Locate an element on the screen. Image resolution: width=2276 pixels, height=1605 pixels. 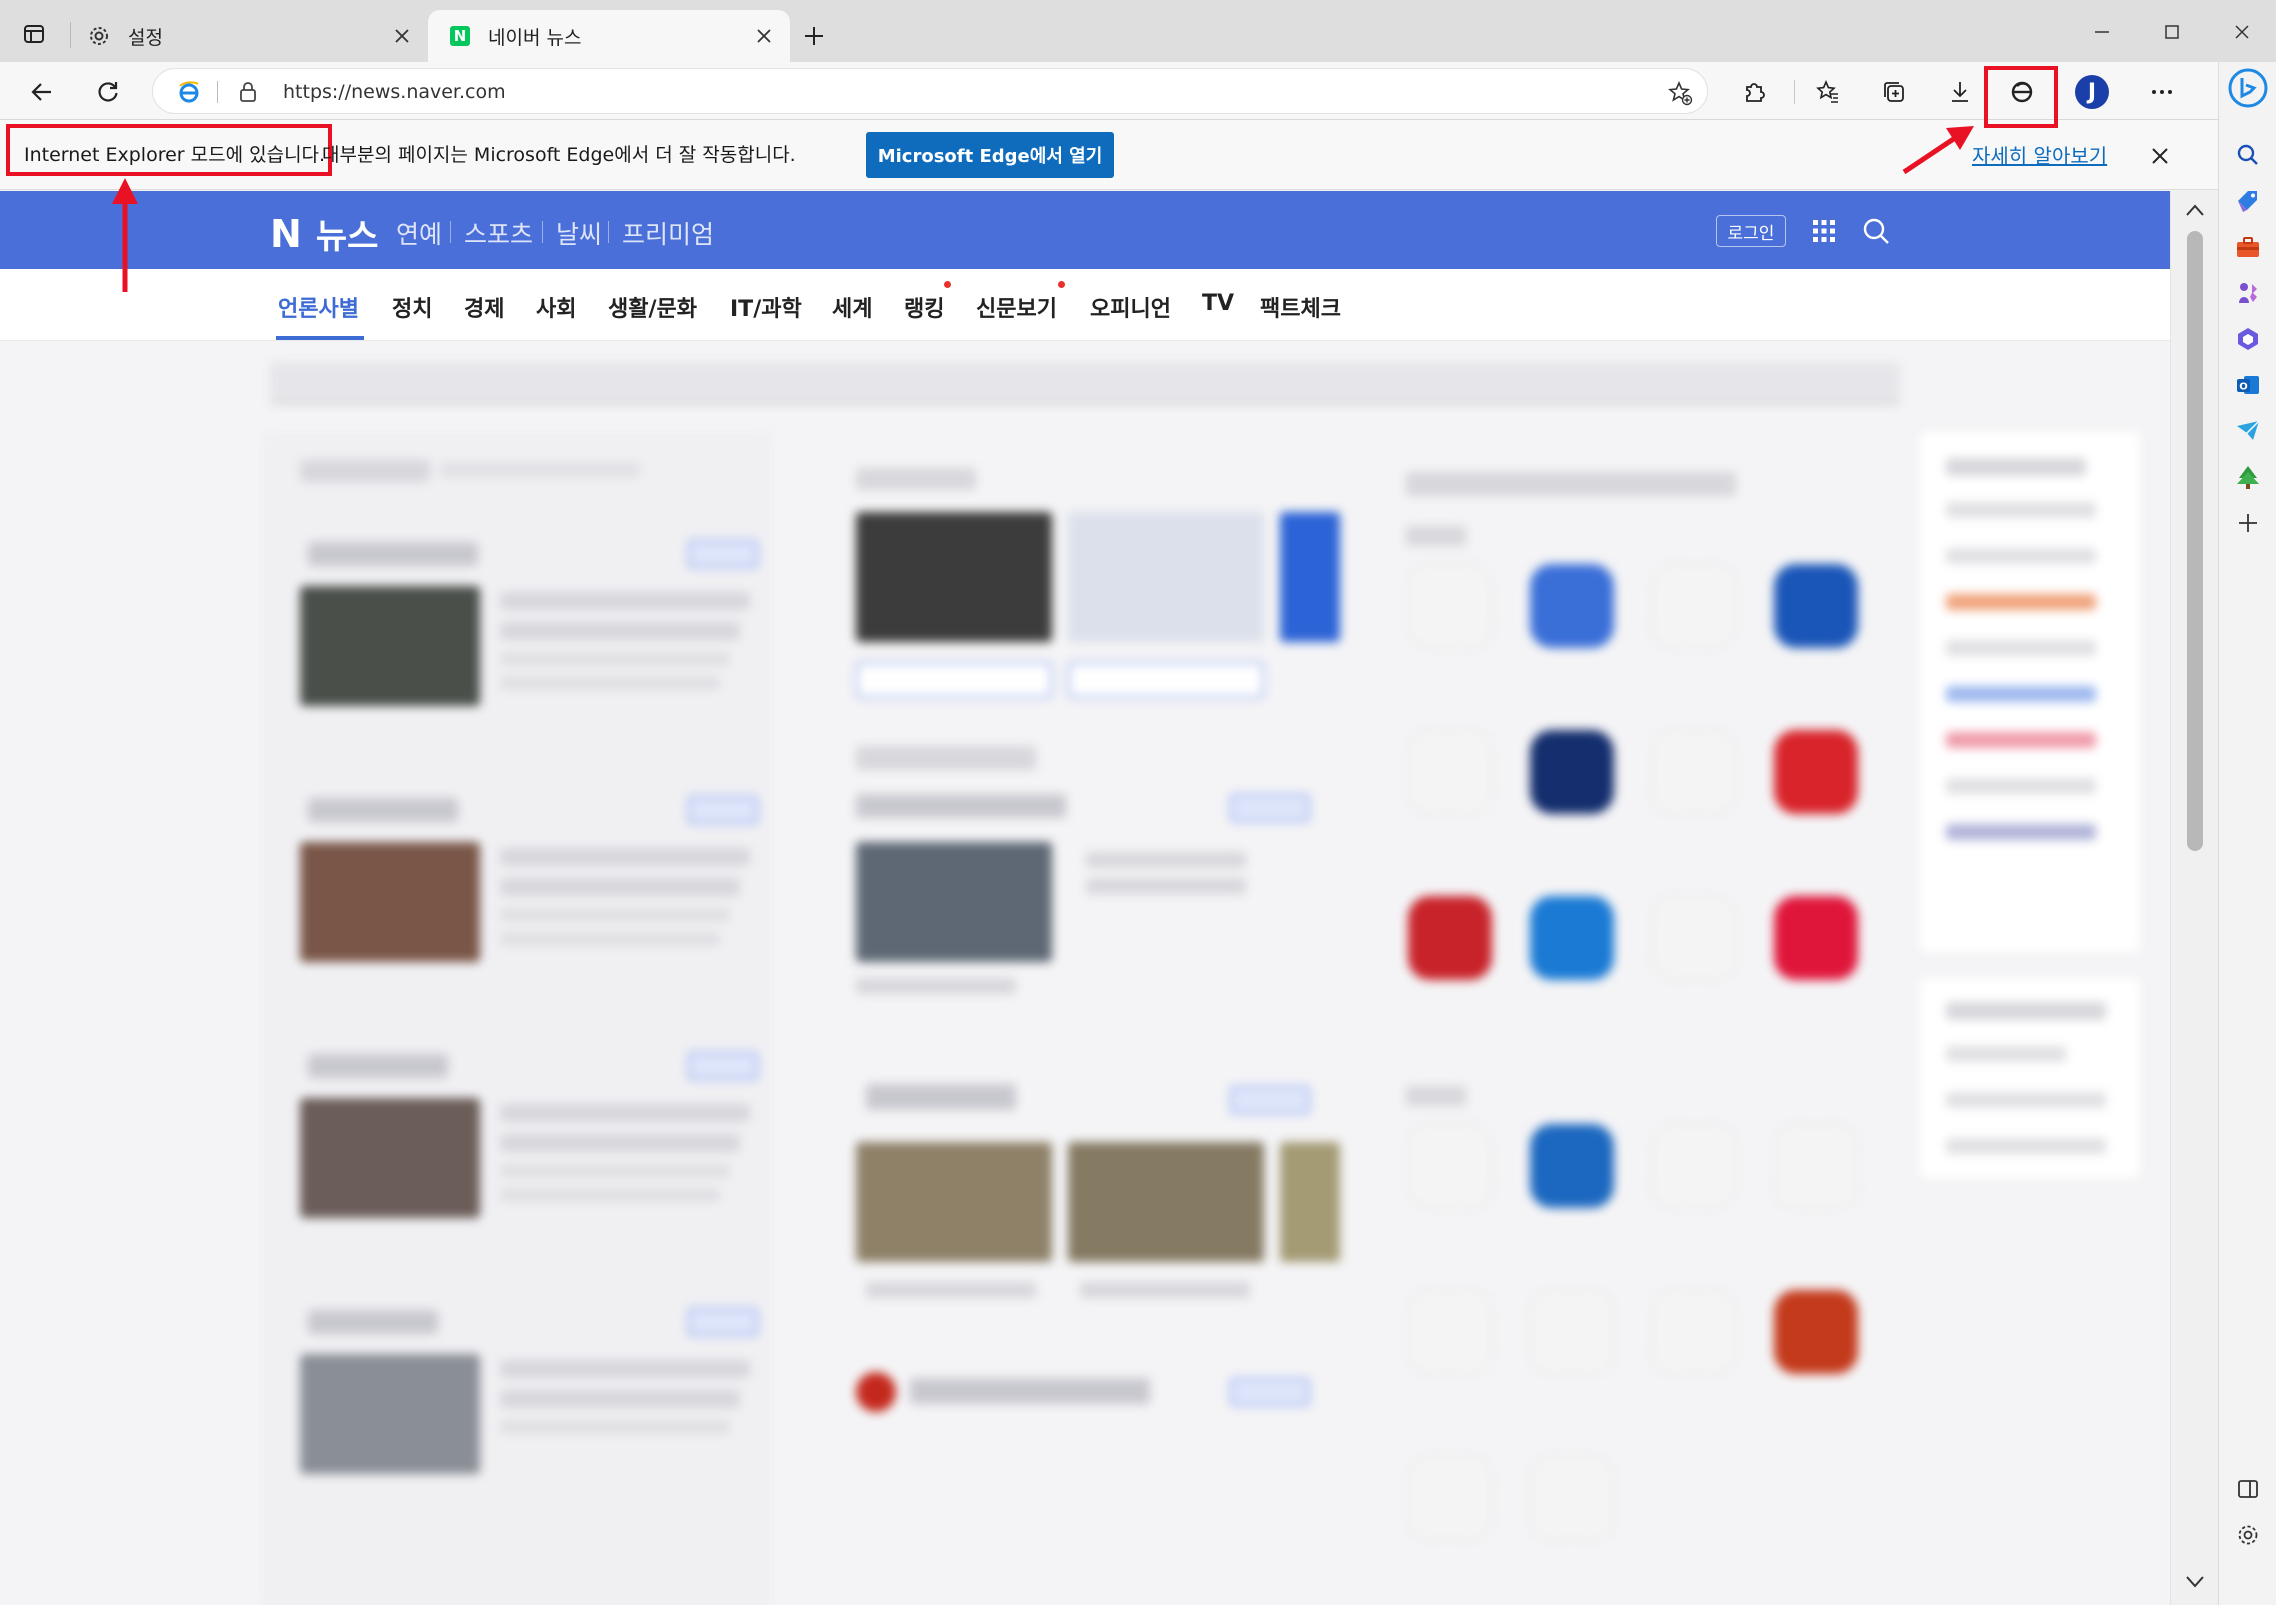
nav-life-culture: 생활/문화 is located at coordinates (652, 307).